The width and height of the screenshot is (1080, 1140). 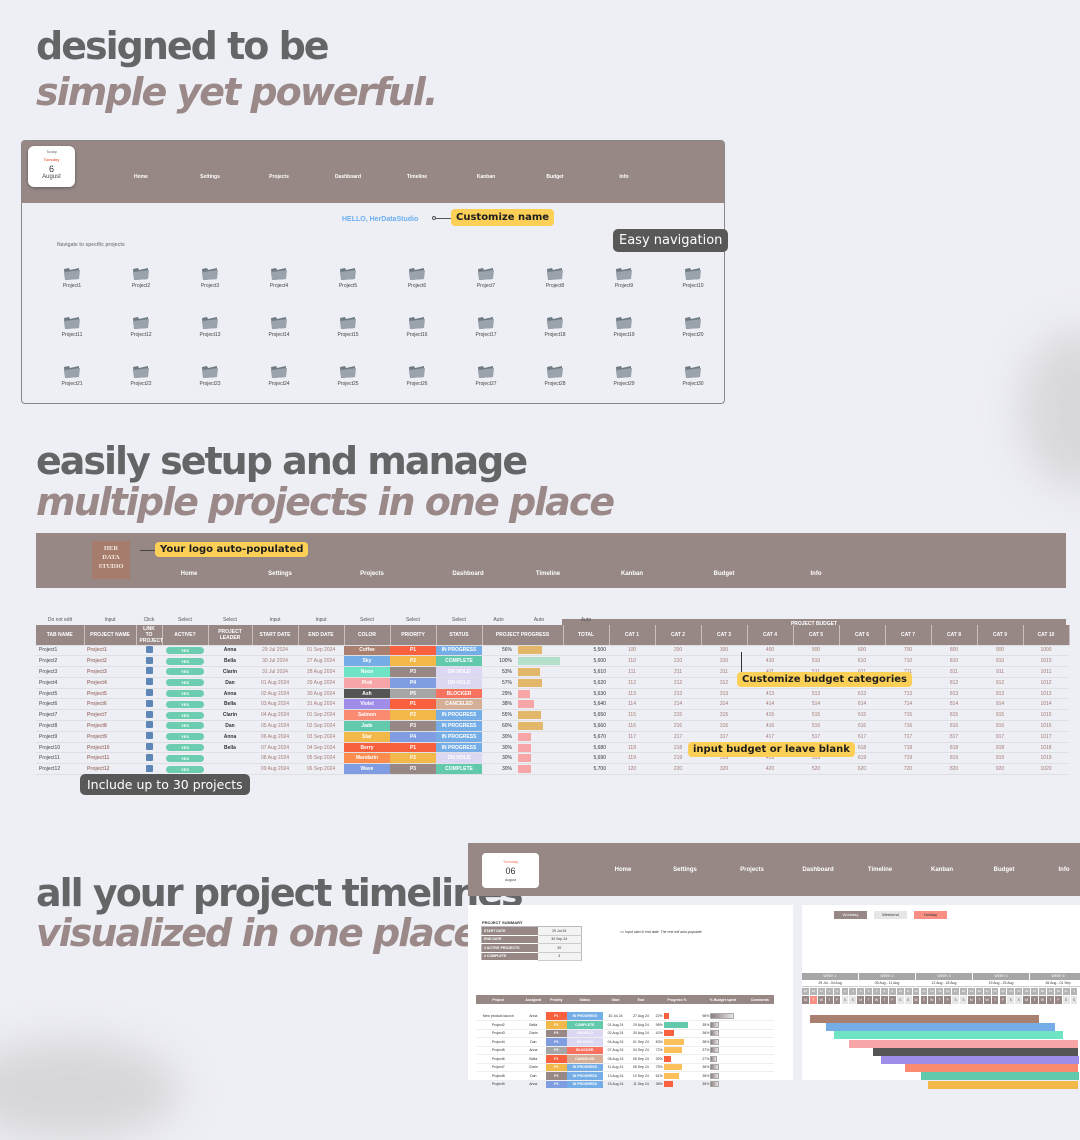 I want to click on status-select: IN PROGRESS, so click(x=459, y=651).